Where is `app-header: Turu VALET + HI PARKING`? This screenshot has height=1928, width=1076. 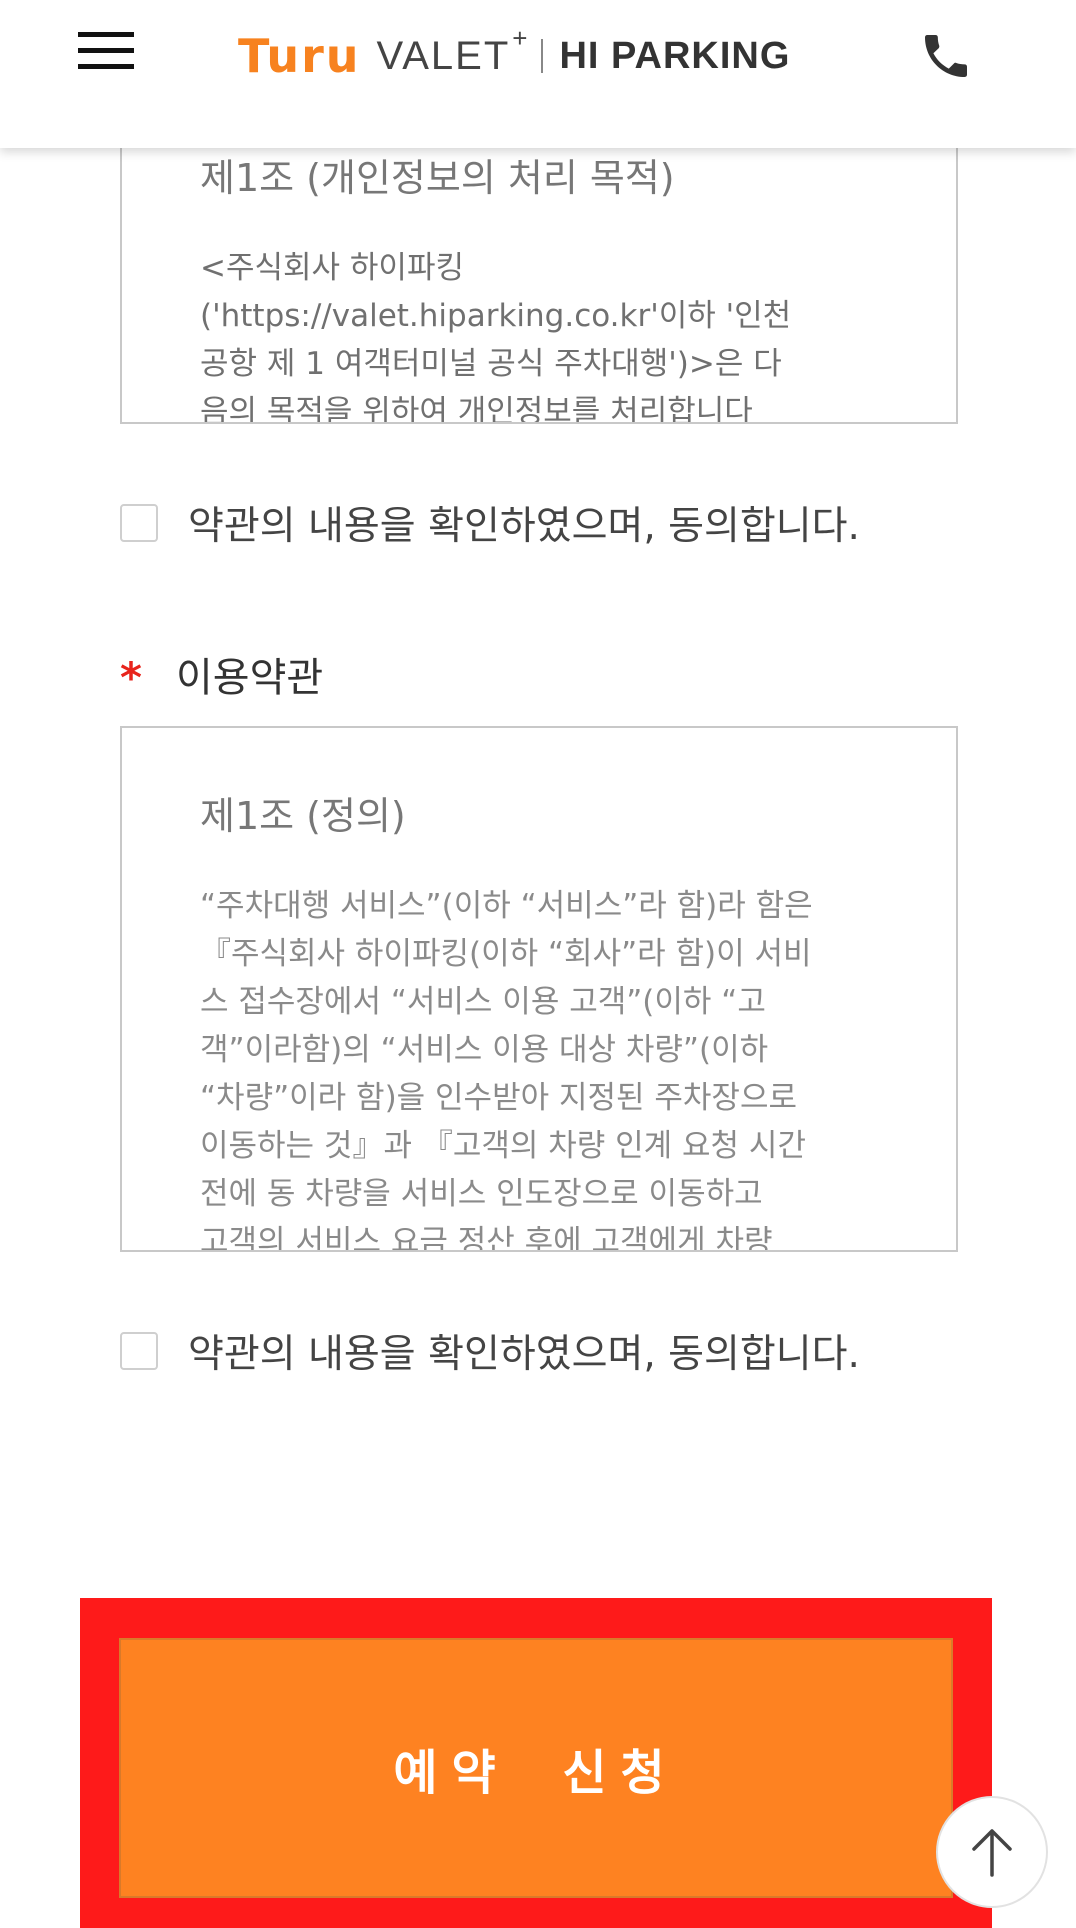 app-header: Turu VALET + HI PARKING is located at coordinates (538, 74).